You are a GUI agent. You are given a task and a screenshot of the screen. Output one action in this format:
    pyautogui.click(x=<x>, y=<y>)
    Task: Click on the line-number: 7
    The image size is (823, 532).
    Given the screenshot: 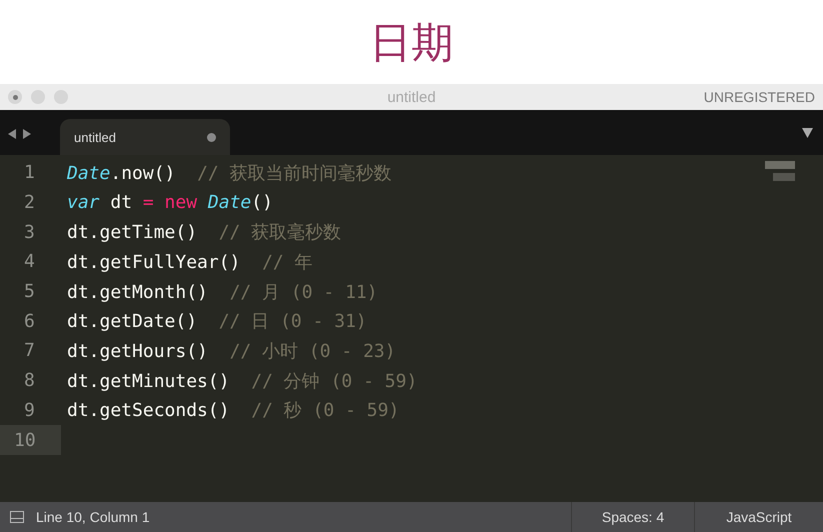 What is the action you would take?
    pyautogui.click(x=29, y=351)
    